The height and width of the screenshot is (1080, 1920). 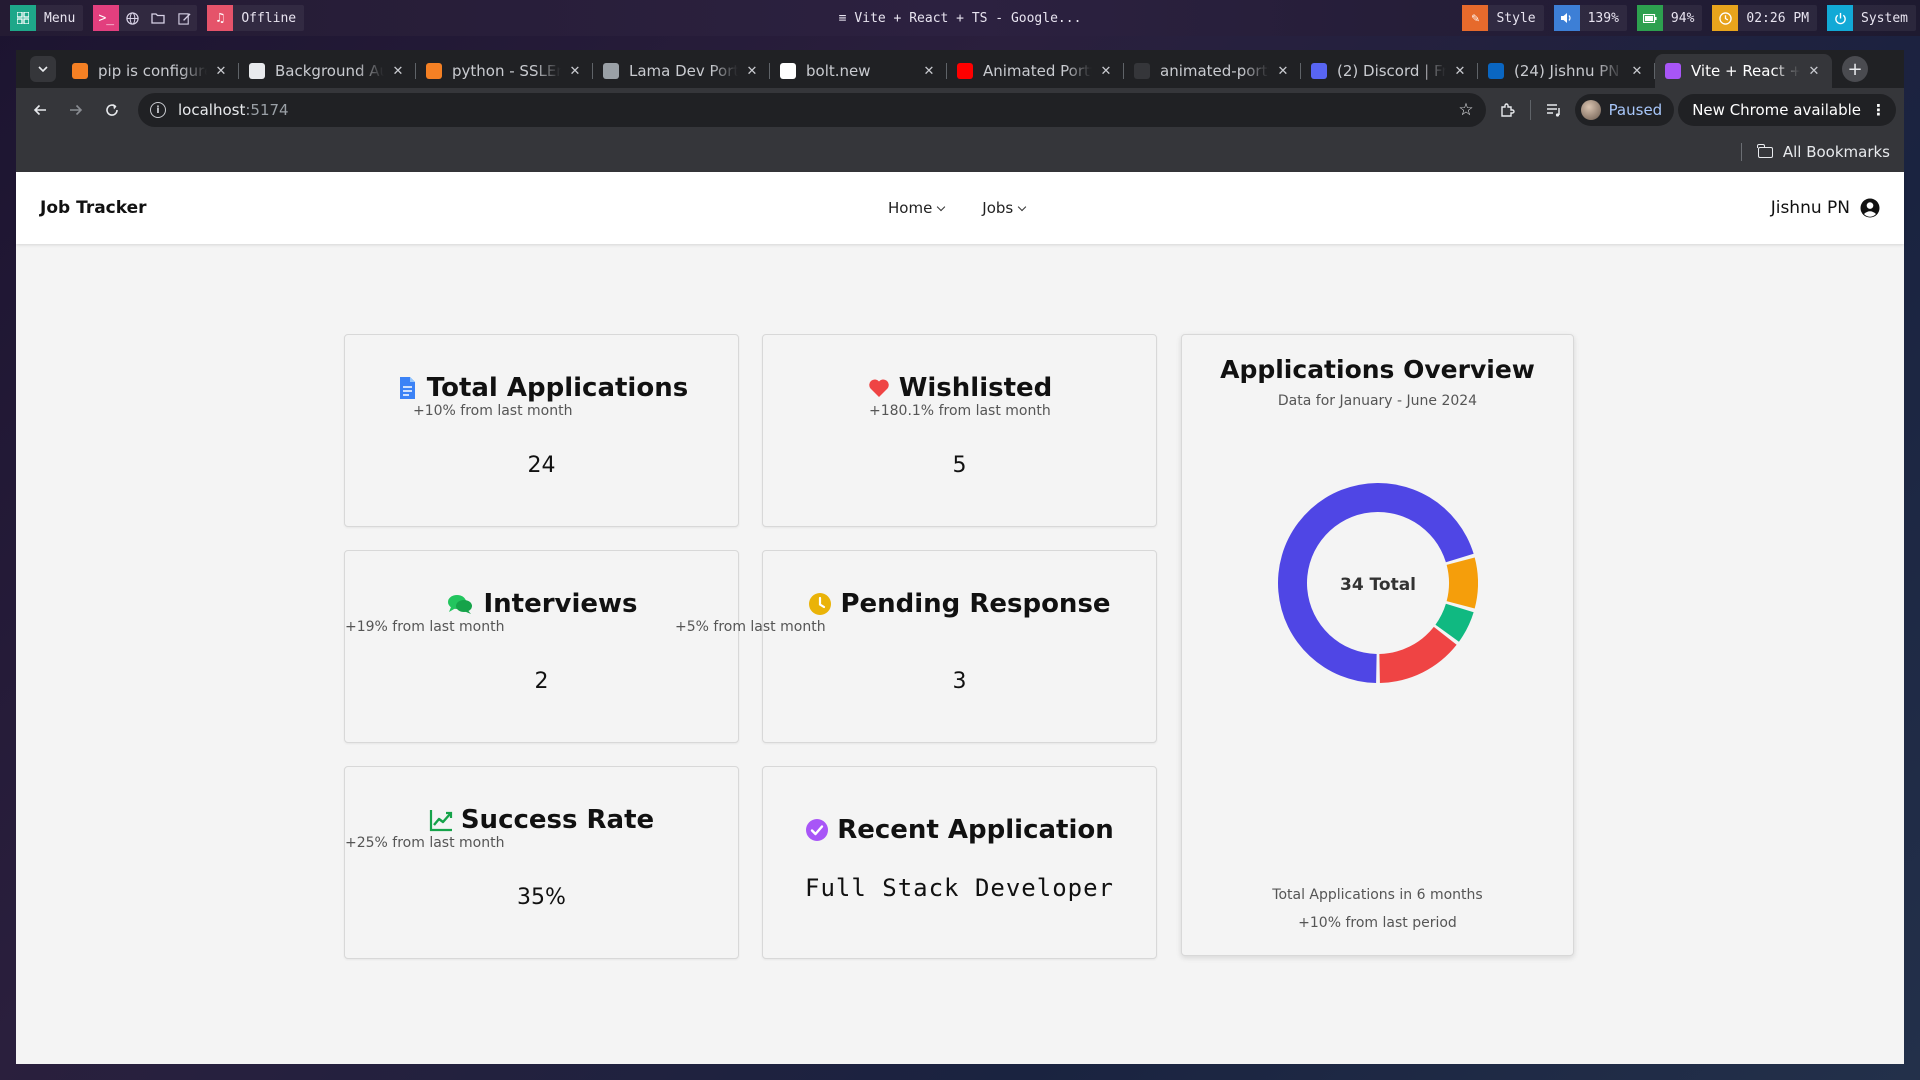 What do you see at coordinates (858, 71) in the screenshot?
I see `browser-tab: bolt.new ✕` at bounding box center [858, 71].